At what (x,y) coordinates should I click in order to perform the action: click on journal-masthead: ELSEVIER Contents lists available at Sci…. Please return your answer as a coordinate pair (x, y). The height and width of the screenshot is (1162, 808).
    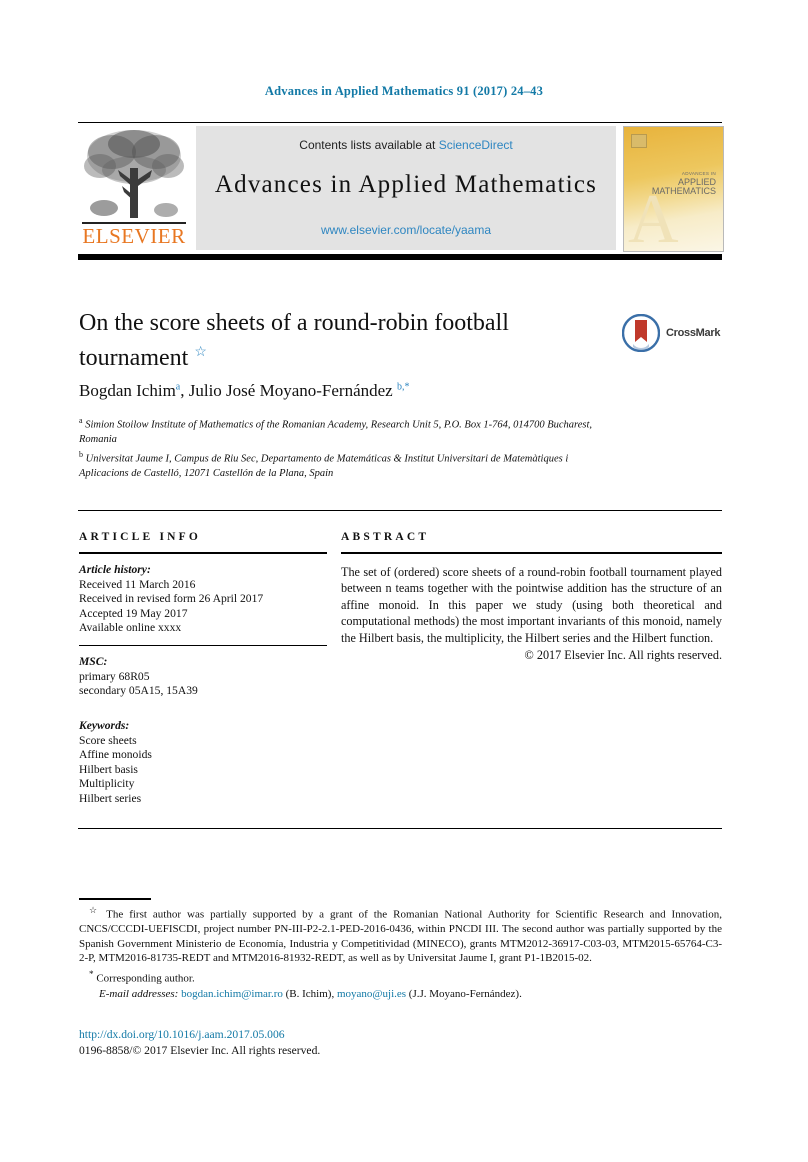
    Looking at the image, I should click on (401, 188).